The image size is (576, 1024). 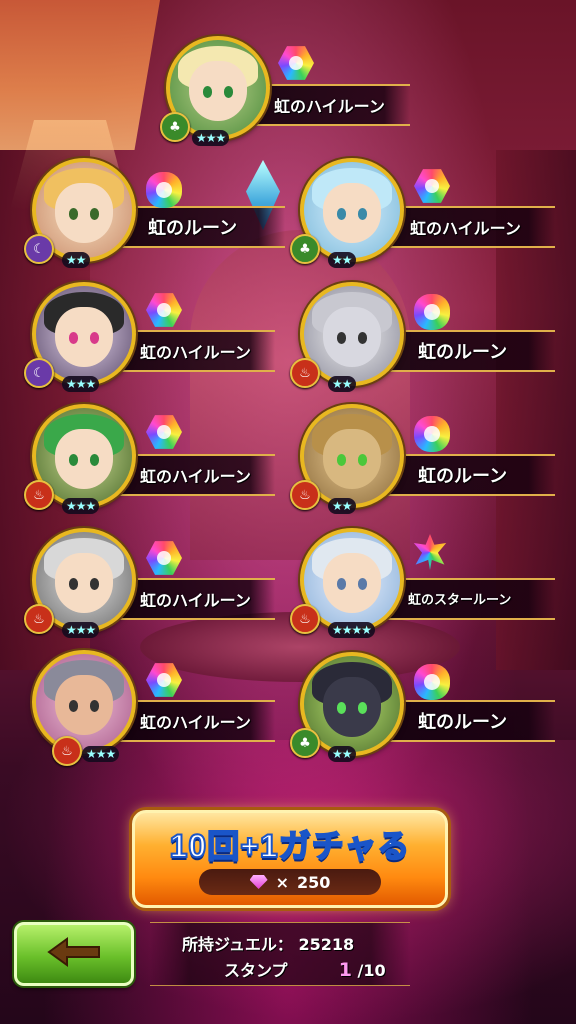 I want to click on rune-banner: 虹のスタールーン, so click(x=467, y=599).